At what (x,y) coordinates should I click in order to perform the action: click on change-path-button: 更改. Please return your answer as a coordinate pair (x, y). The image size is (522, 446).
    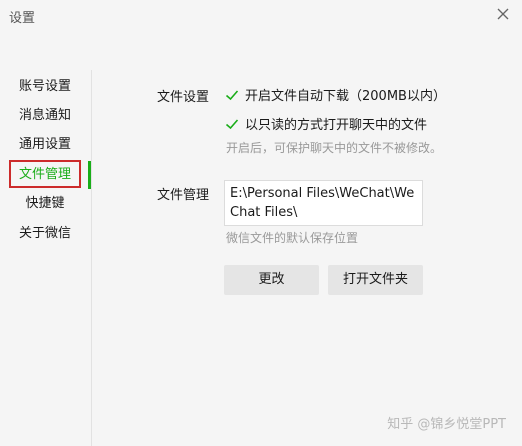
    Looking at the image, I should click on (271, 280).